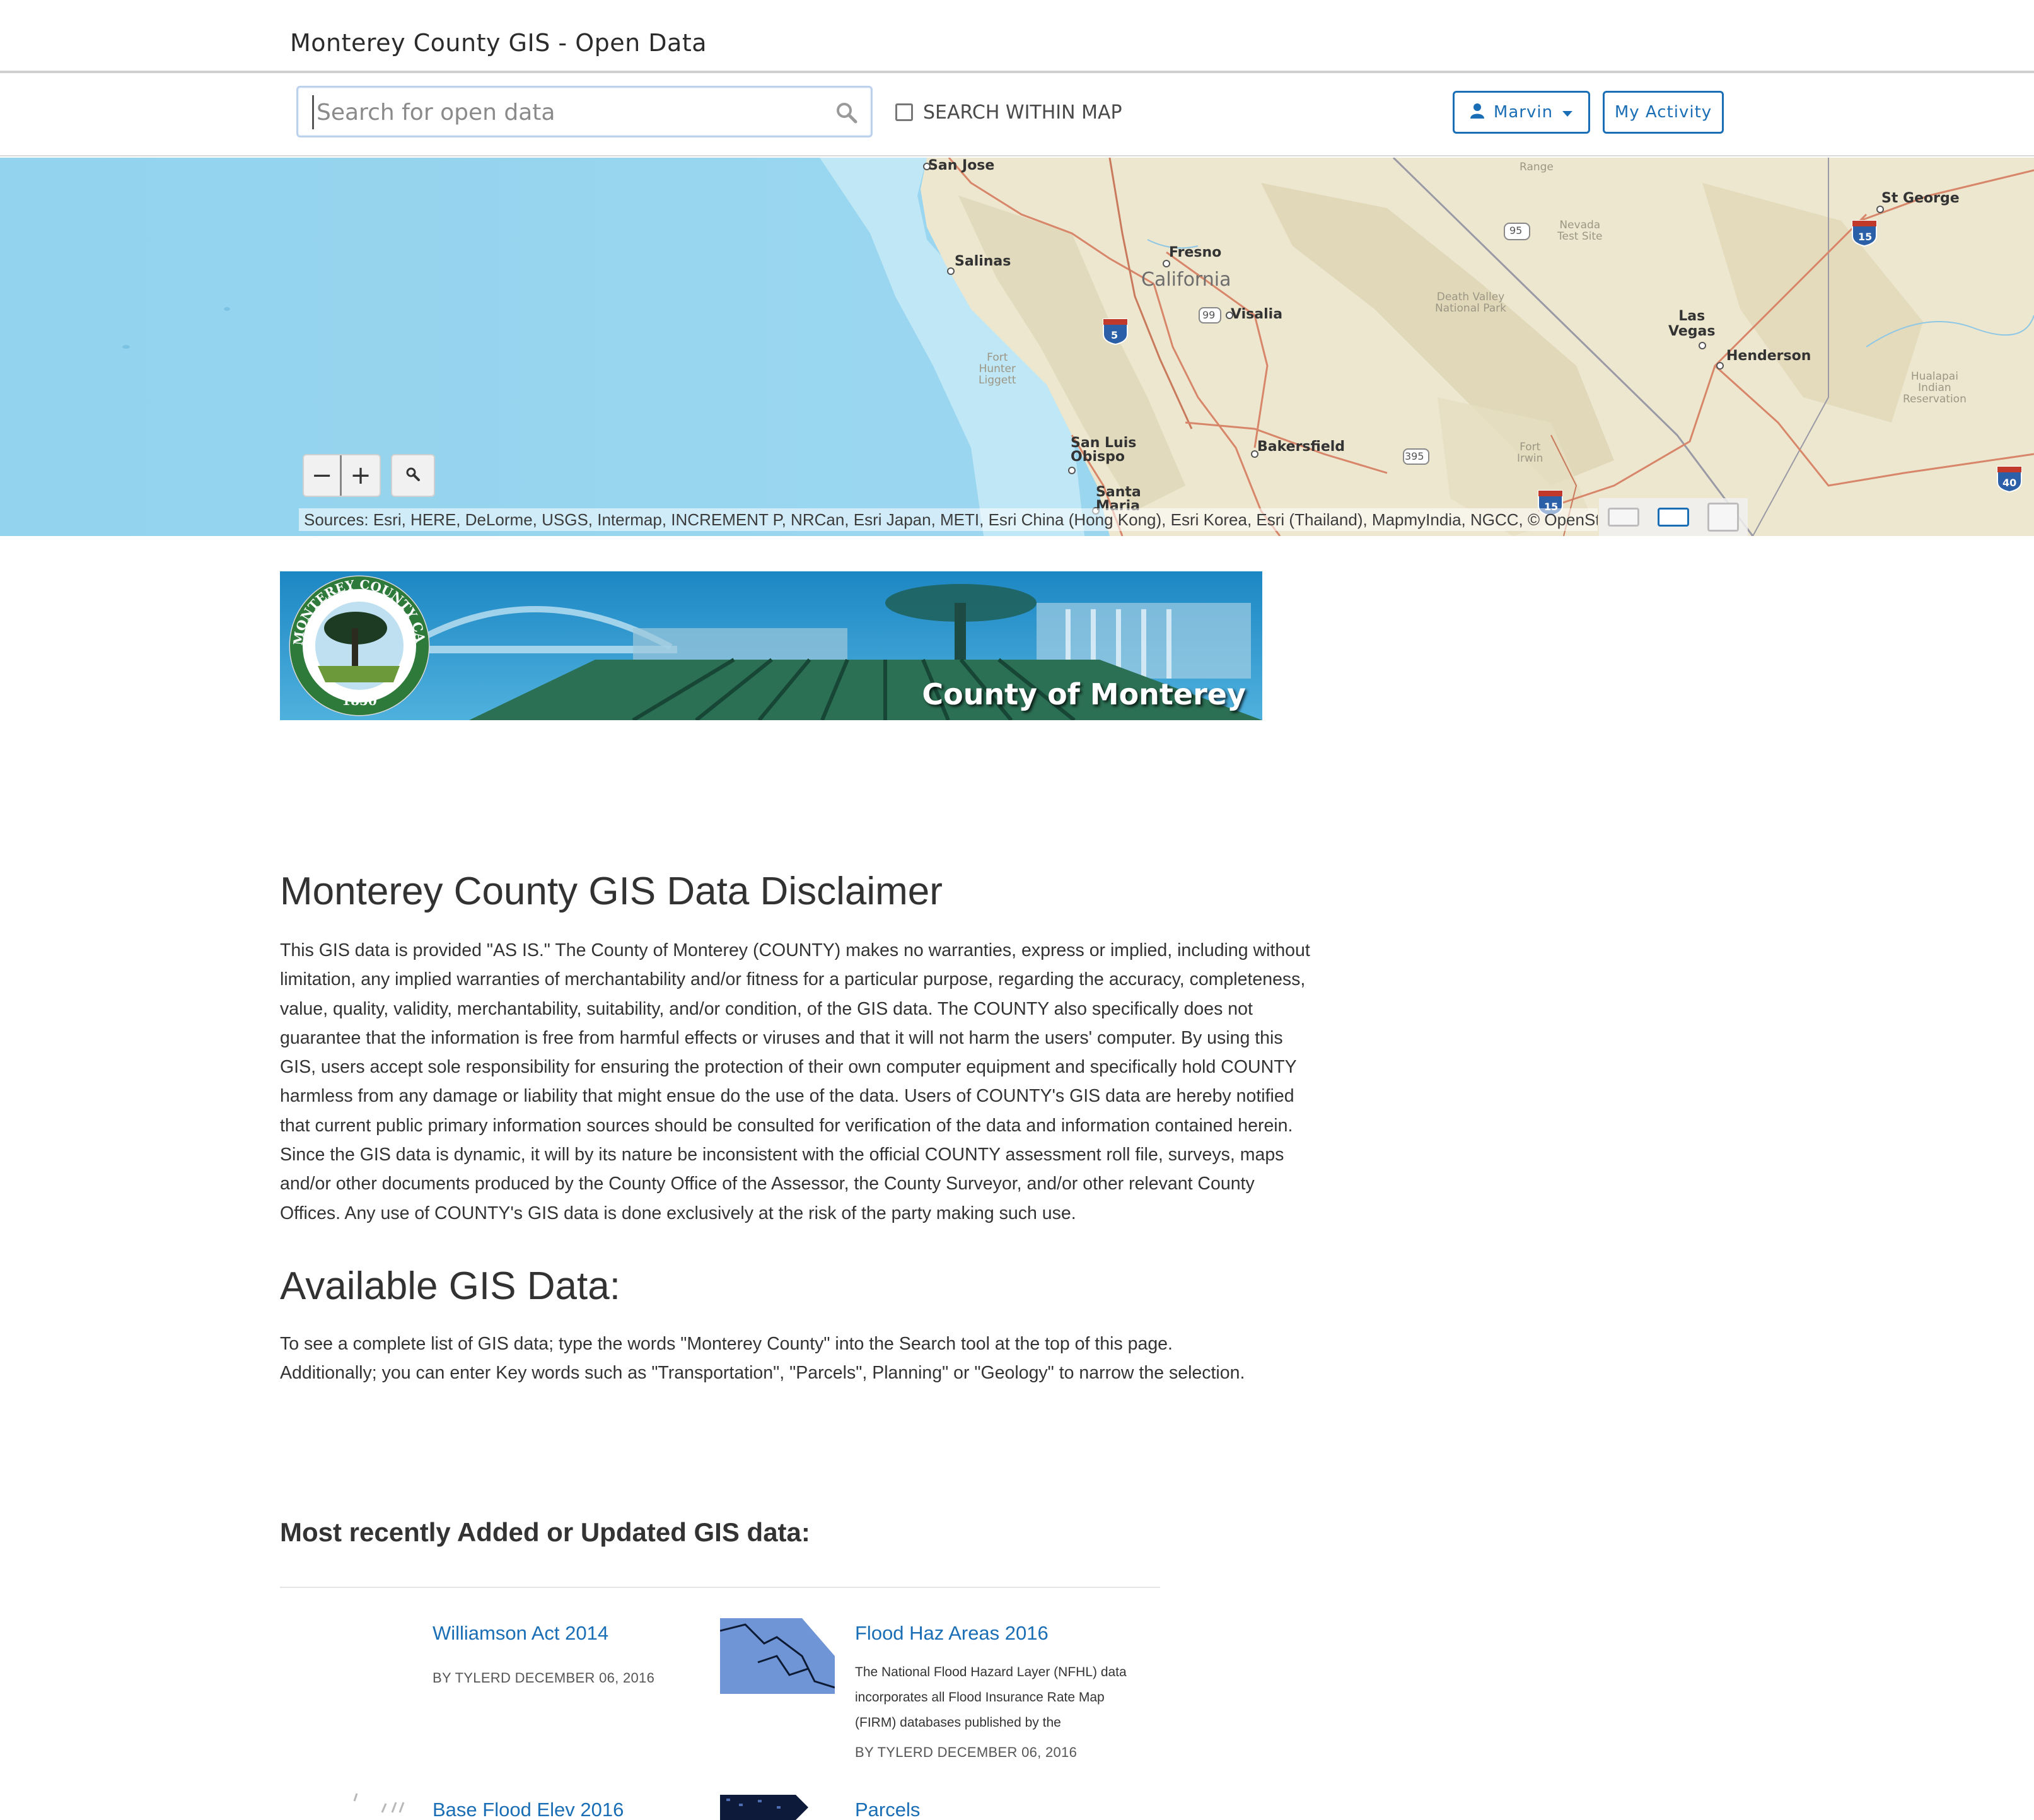 Image resolution: width=2034 pixels, height=1820 pixels. What do you see at coordinates (720, 1587) in the screenshot?
I see `divider` at bounding box center [720, 1587].